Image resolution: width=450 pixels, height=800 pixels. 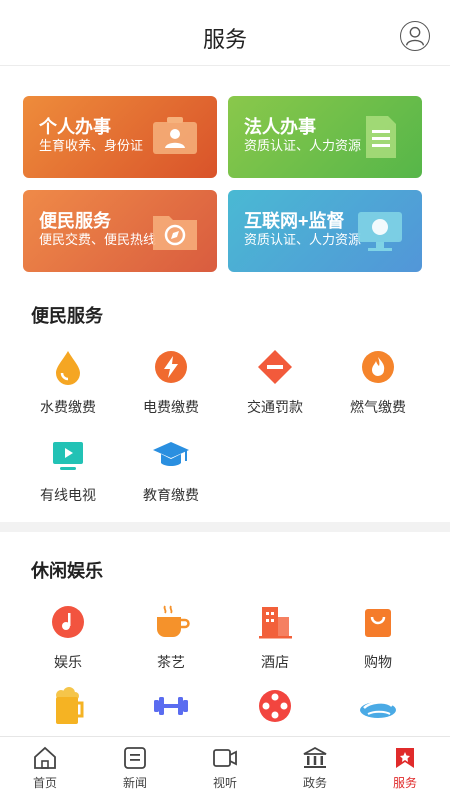 I want to click on tab-government: 政务, so click(x=315, y=768).